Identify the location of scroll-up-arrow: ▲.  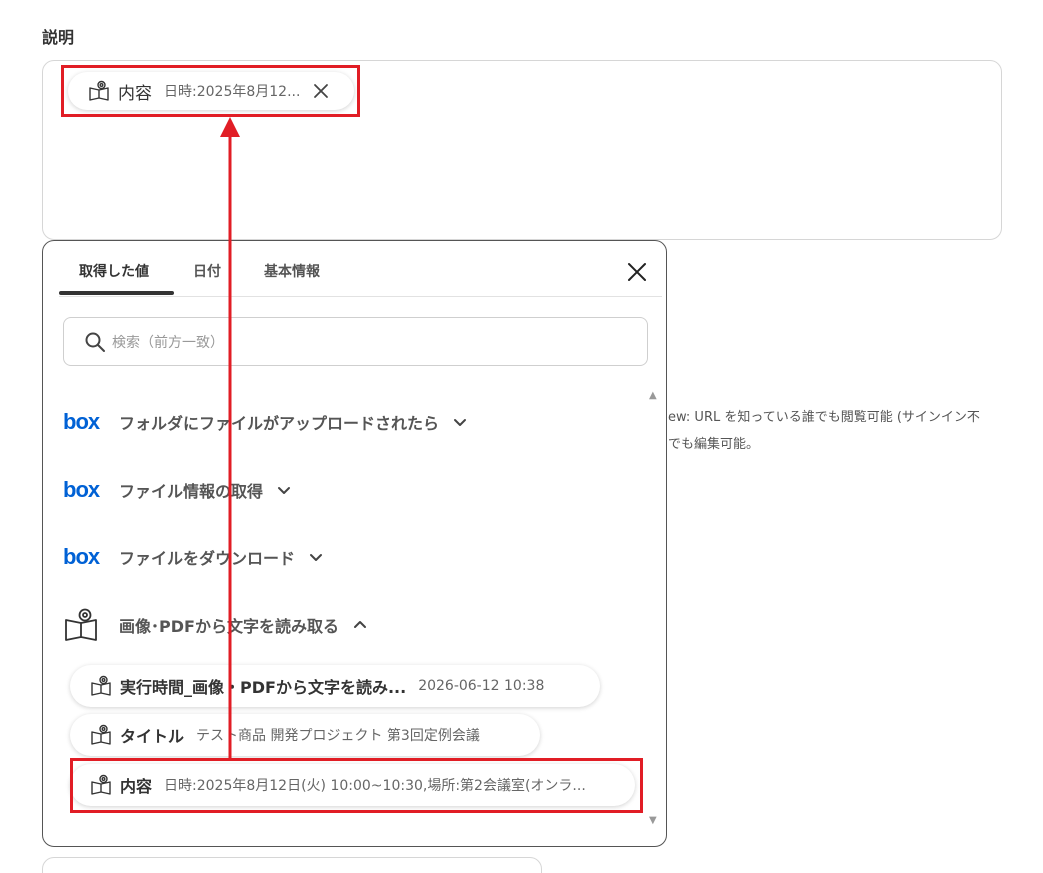
(653, 395).